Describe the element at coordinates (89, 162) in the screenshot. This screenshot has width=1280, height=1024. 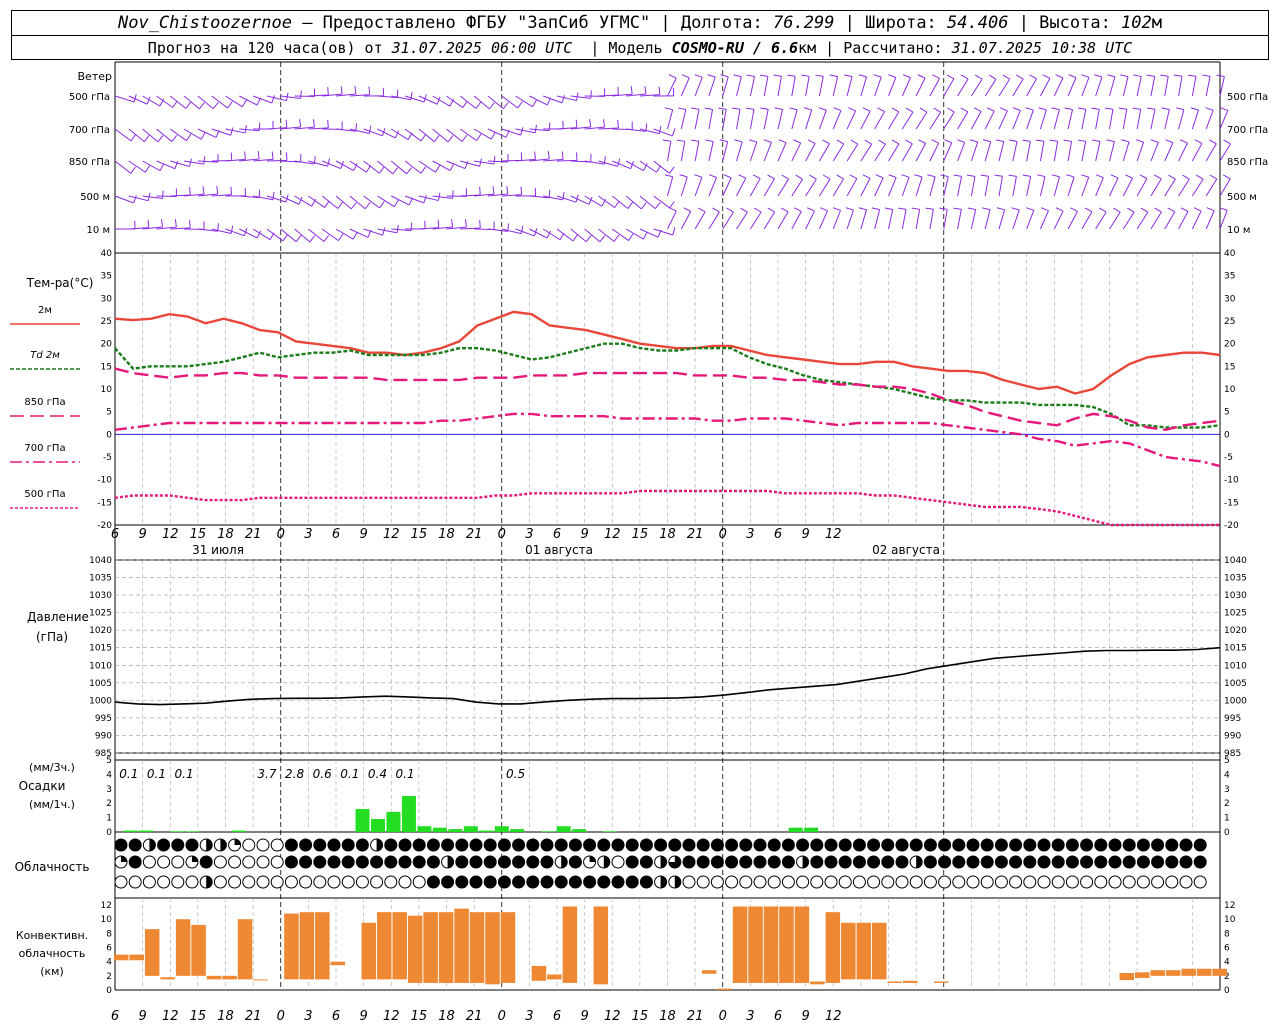
I see `wind-level-label: 850 гПа` at that location.